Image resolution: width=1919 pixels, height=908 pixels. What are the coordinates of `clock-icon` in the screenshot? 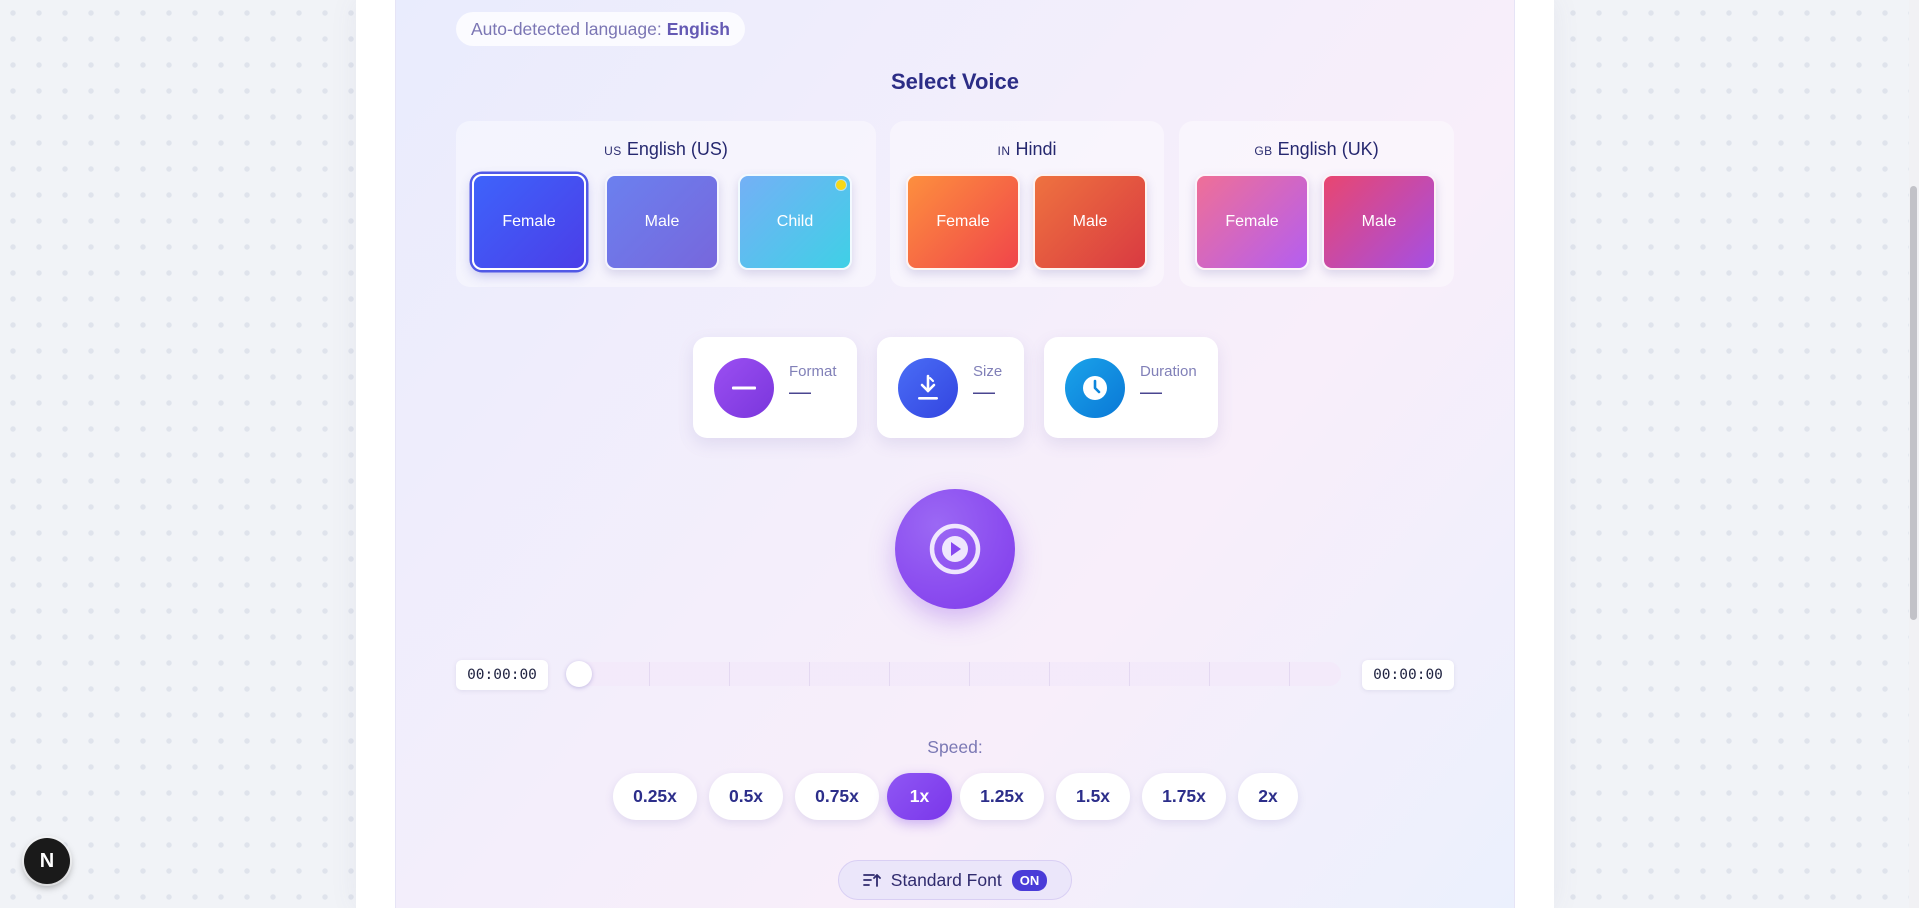 It's located at (1095, 388).